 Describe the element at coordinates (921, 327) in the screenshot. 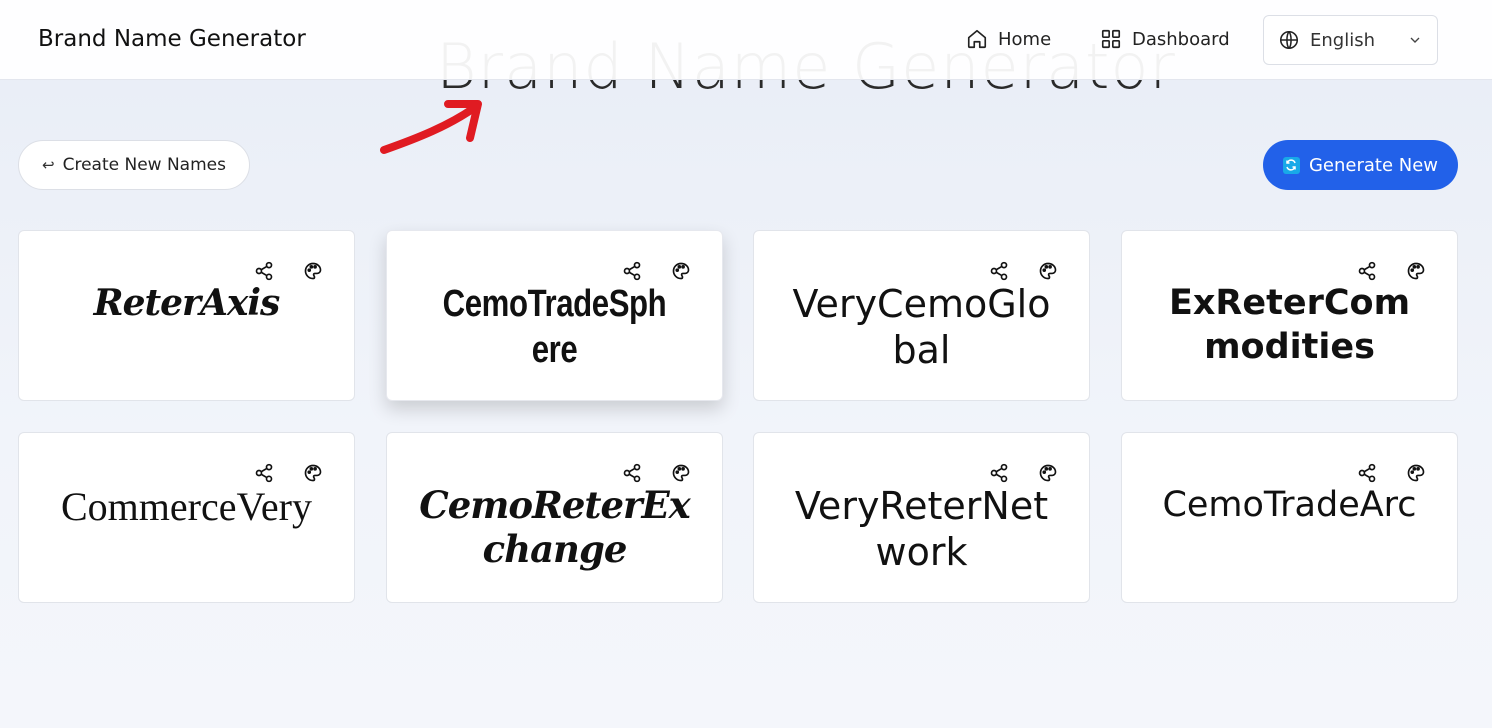

I see `brand-name-text: VeryCemoGlobal` at that location.